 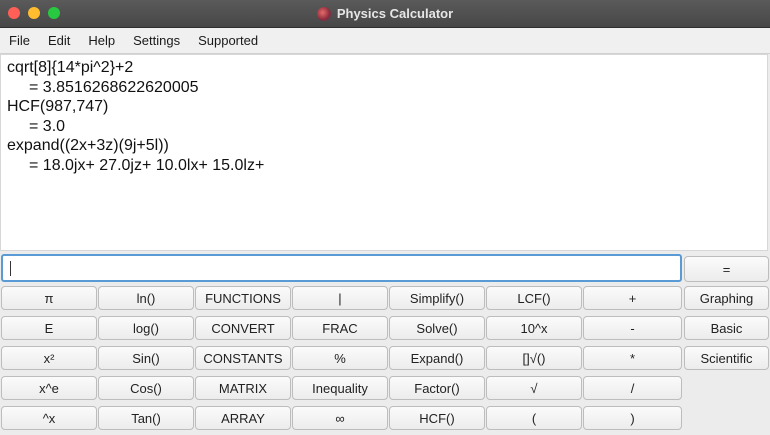 What do you see at coordinates (534, 298) in the screenshot?
I see `key-lcf-button: LCF()` at bounding box center [534, 298].